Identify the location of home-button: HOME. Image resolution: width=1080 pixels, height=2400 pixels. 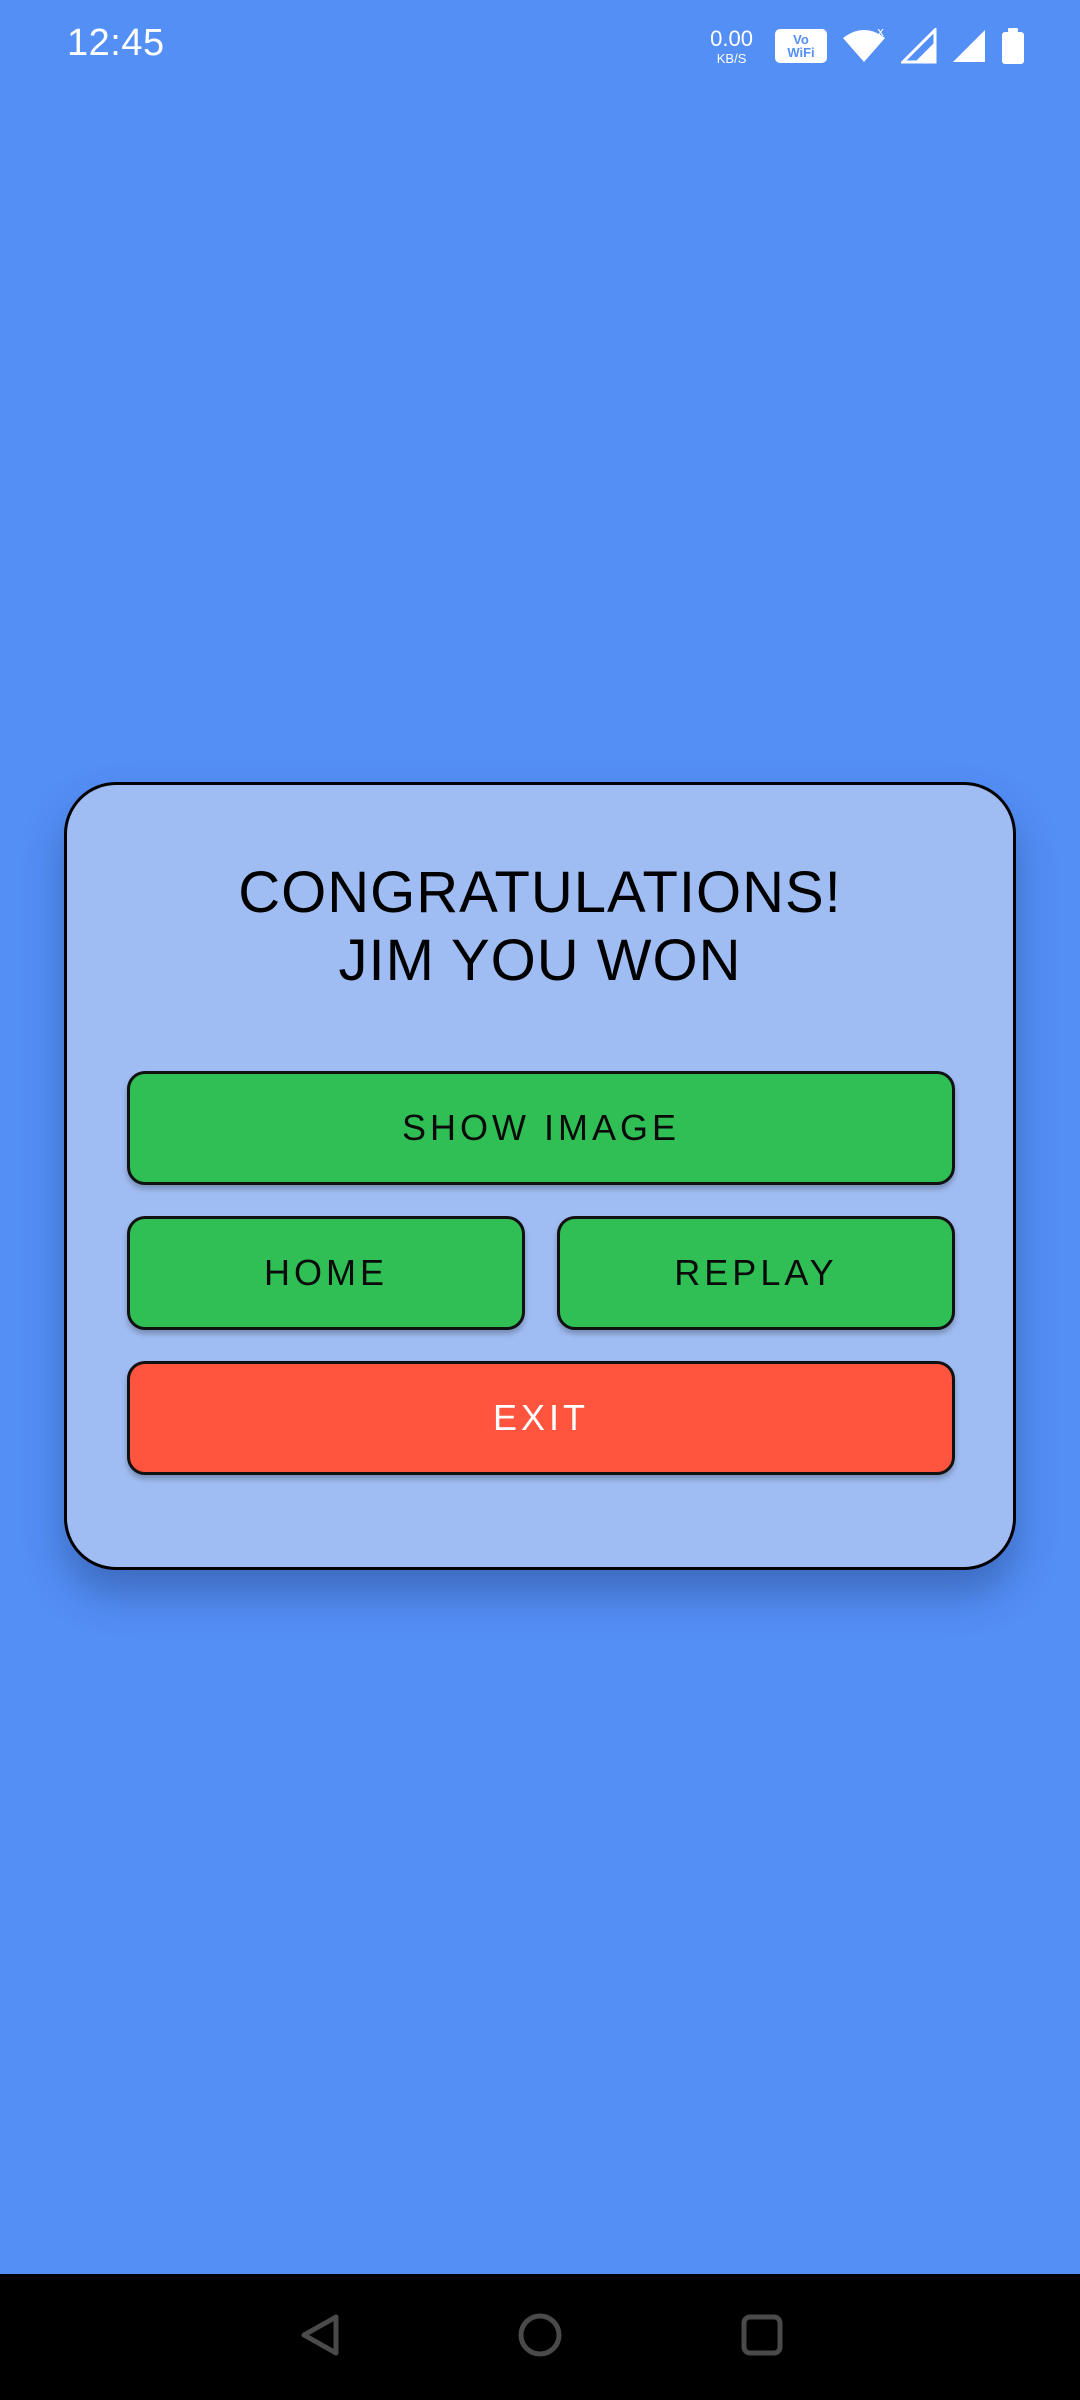
(326, 1273).